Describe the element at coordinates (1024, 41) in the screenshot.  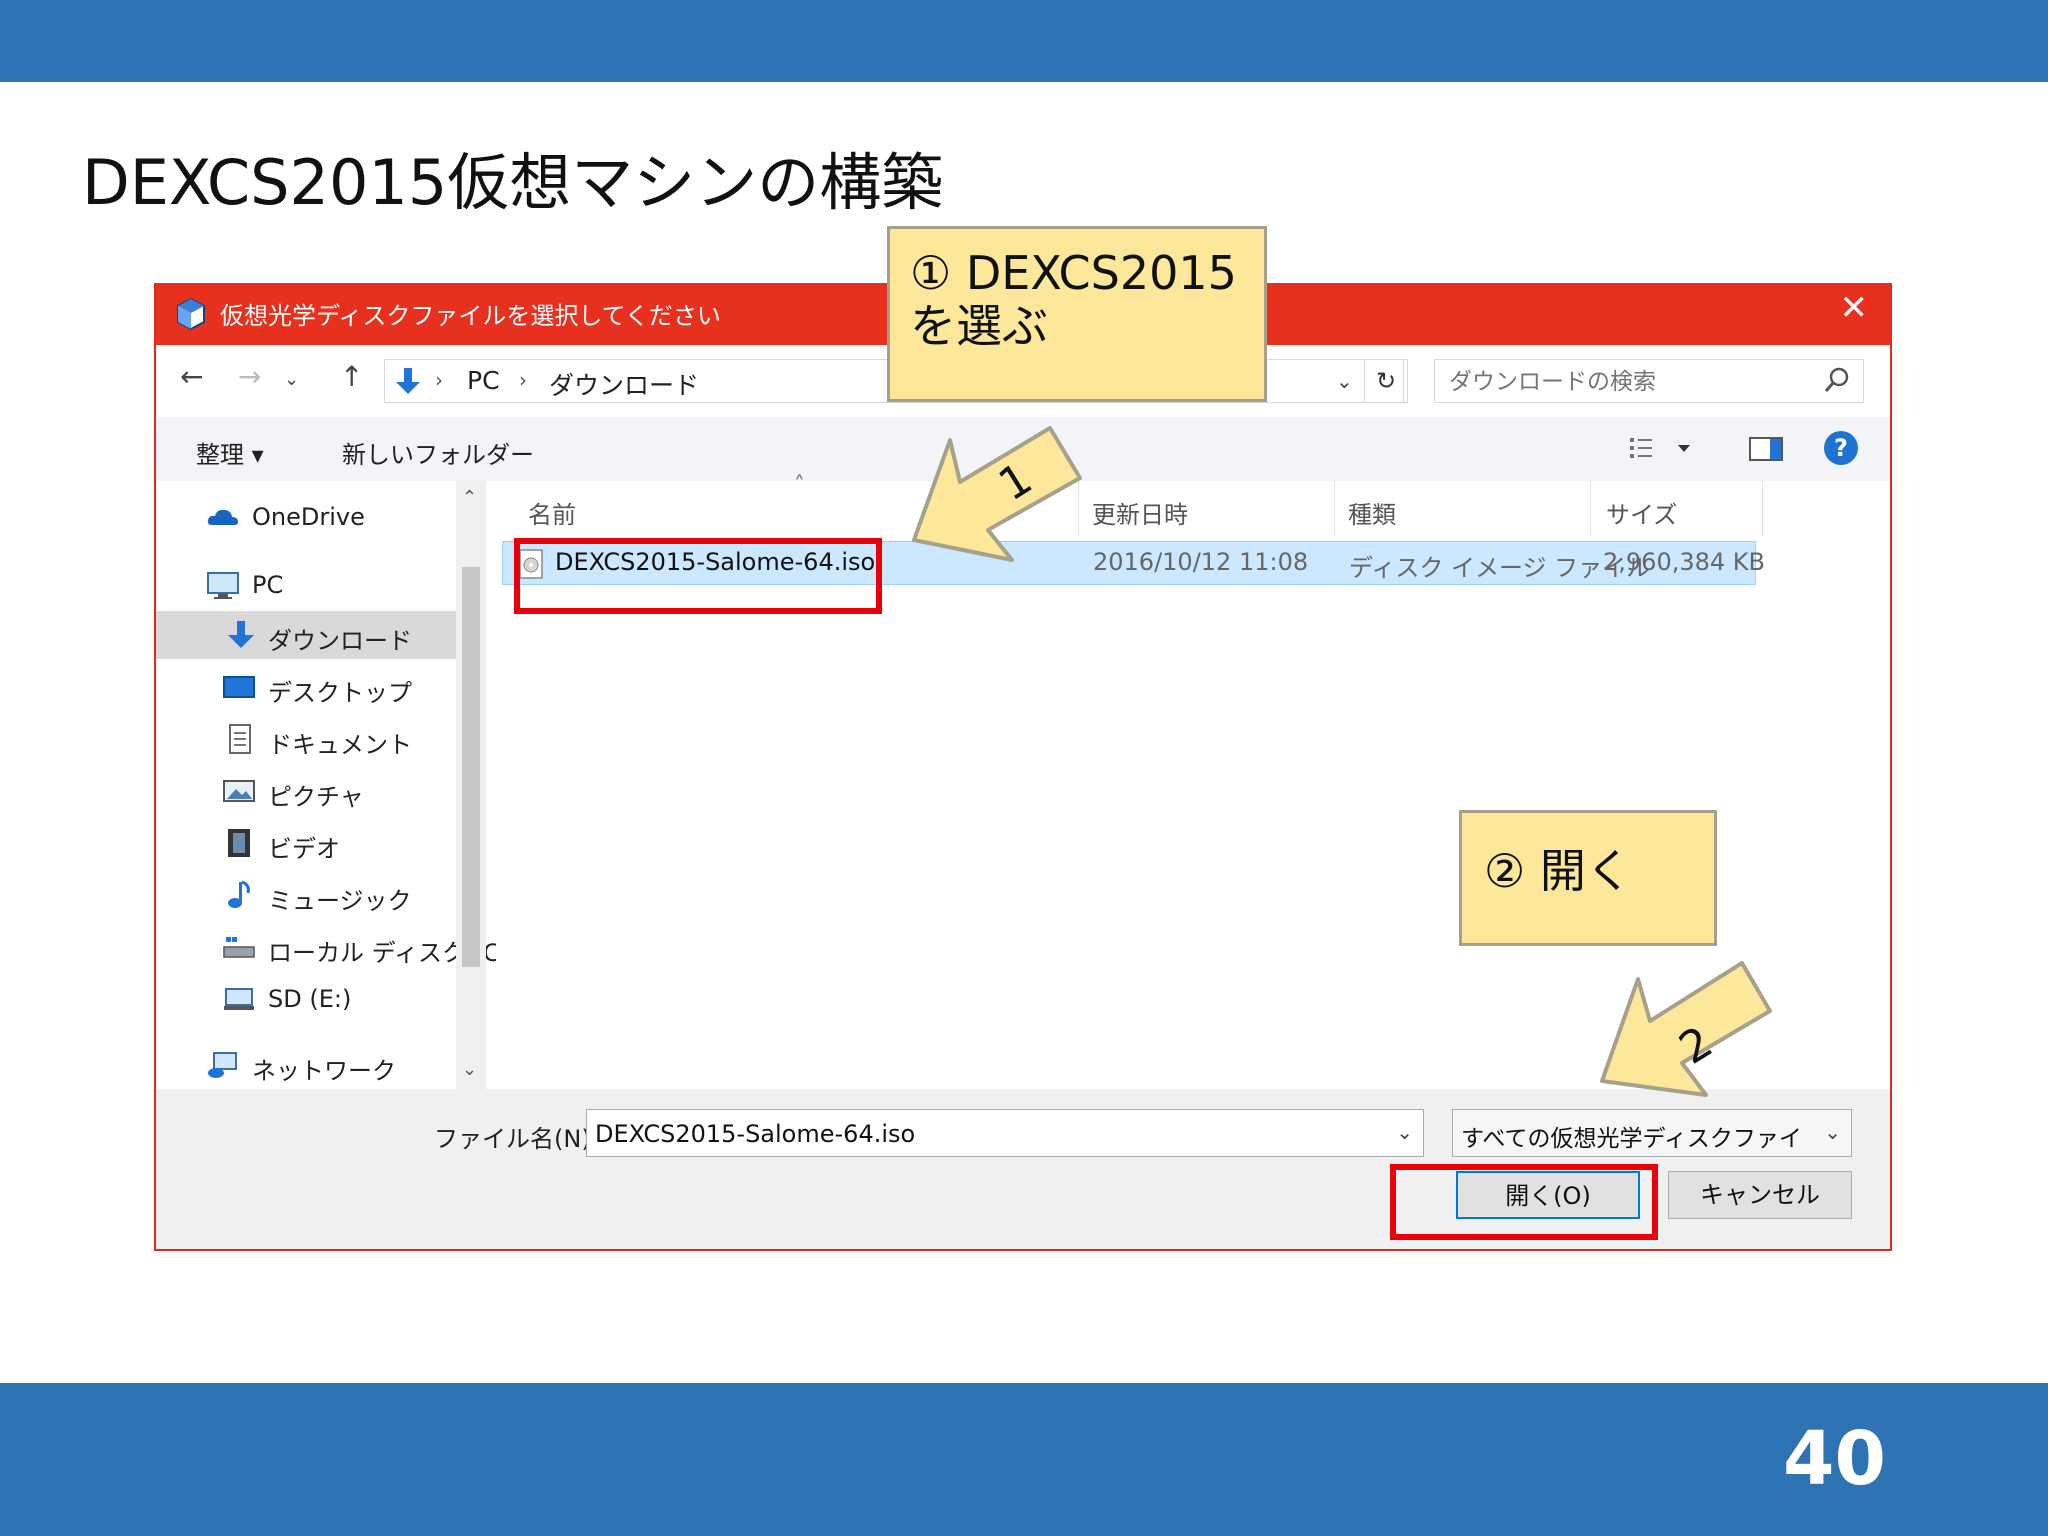
I see `top-band` at that location.